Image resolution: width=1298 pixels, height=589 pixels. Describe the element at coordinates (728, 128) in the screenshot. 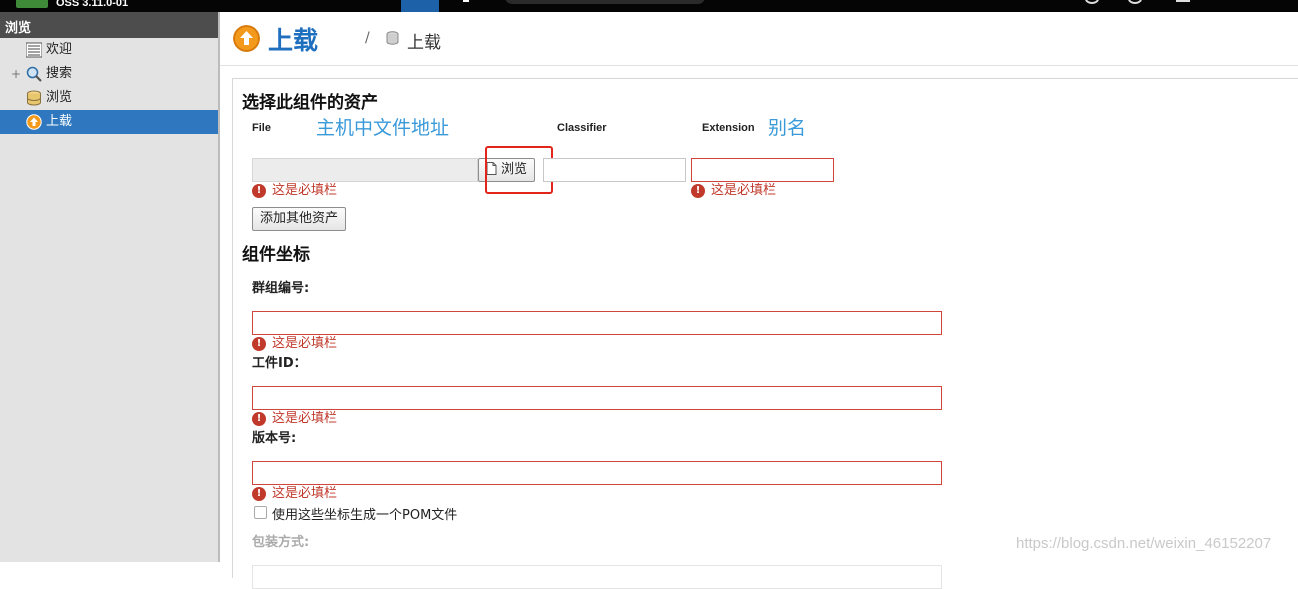

I see `extension-column-label: Extension` at that location.